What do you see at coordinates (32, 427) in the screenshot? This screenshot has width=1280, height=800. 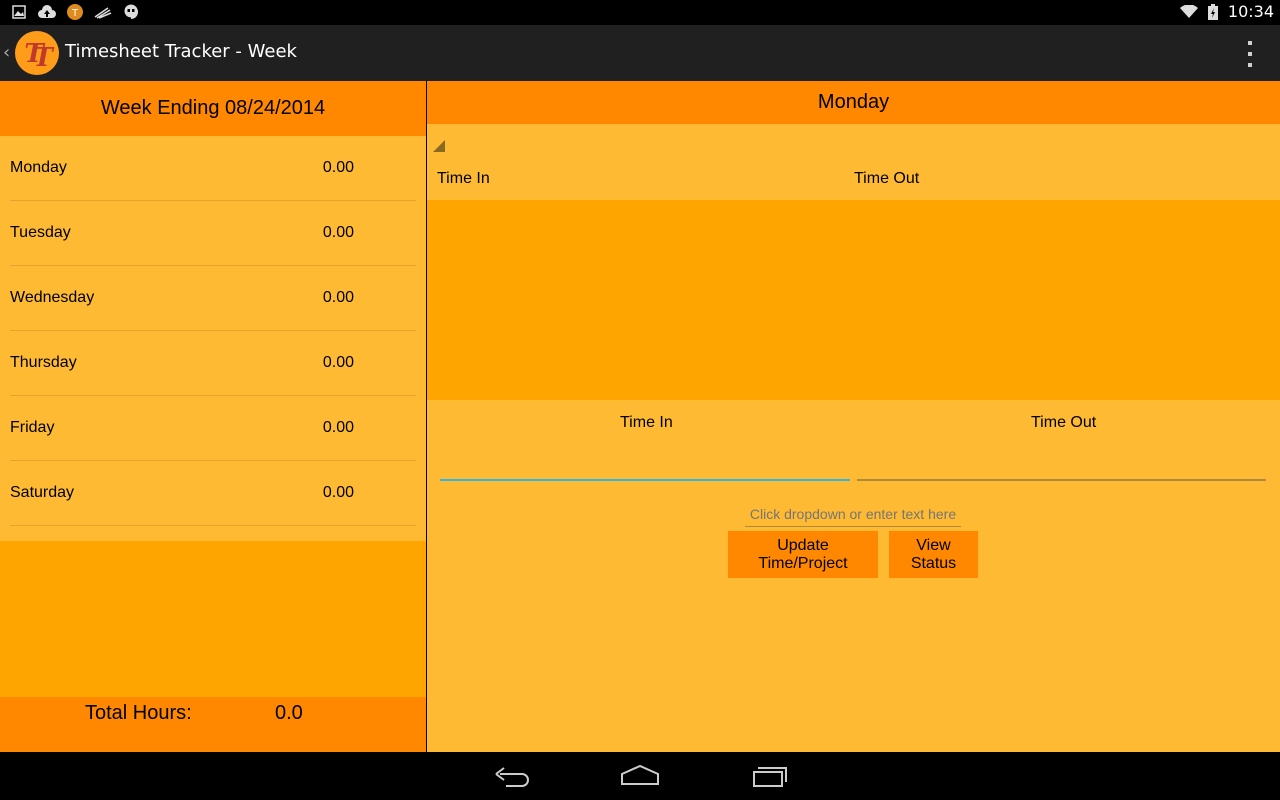 I see `day-name: Friday` at bounding box center [32, 427].